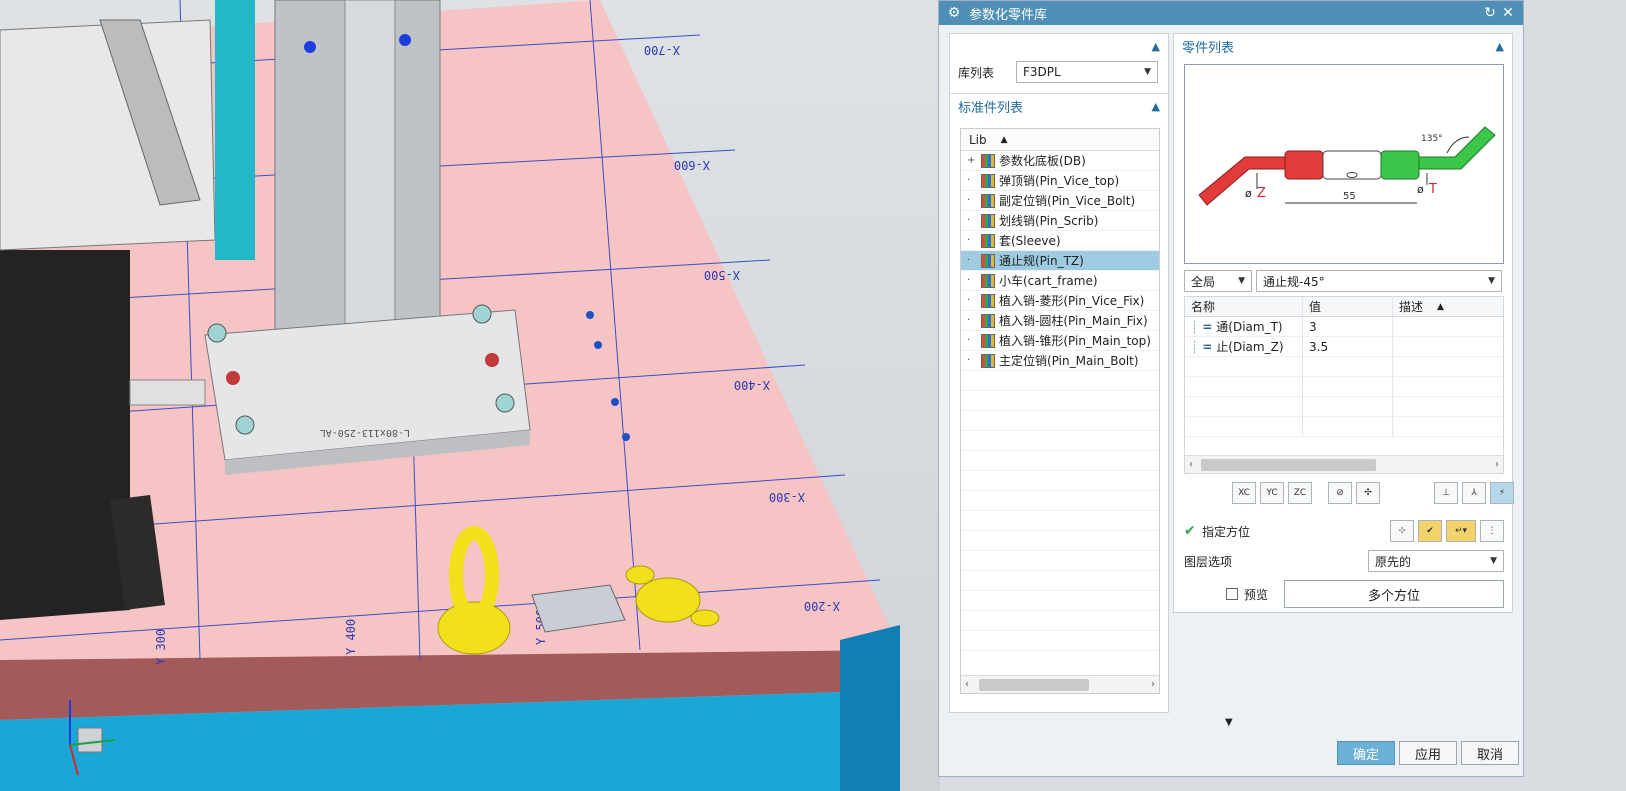 The height and width of the screenshot is (791, 1626). Describe the element at coordinates (1348, 306) in the screenshot. I see `col-value: 值` at that location.